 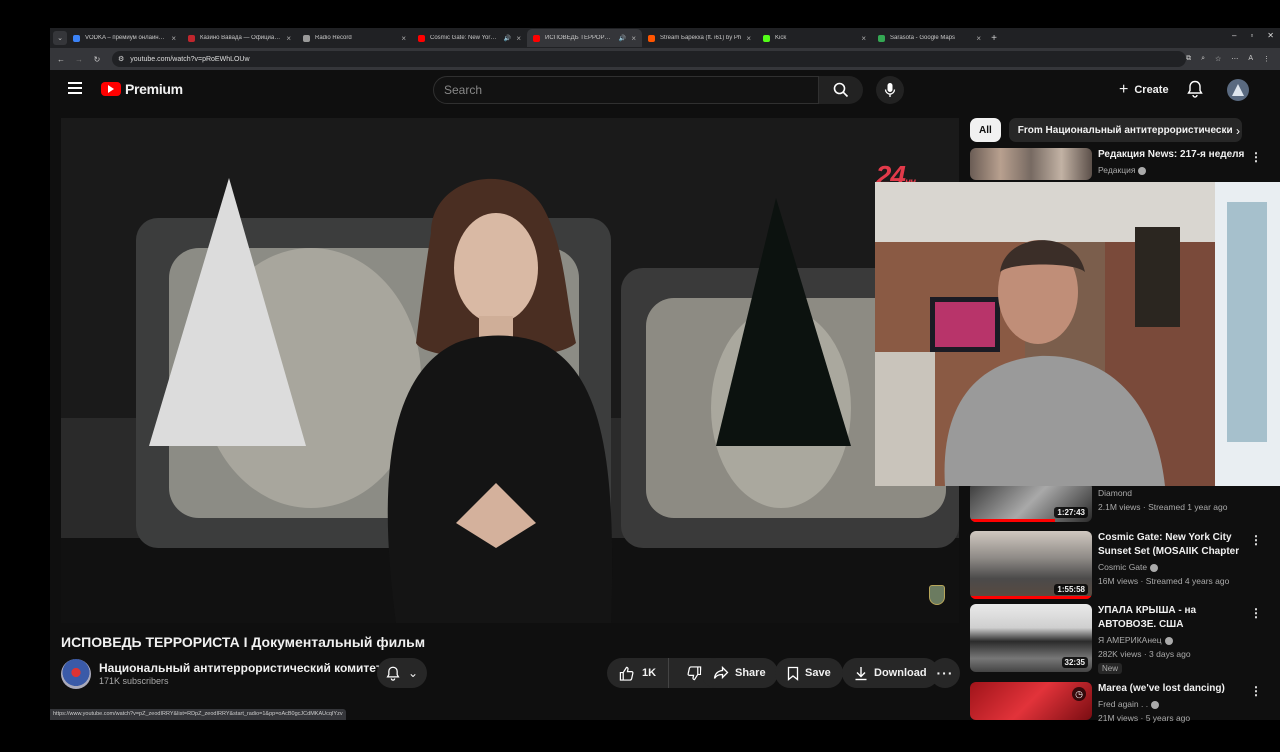 What do you see at coordinates (1203, 59) in the screenshot?
I see `zoom-icon: ⌕` at bounding box center [1203, 59].